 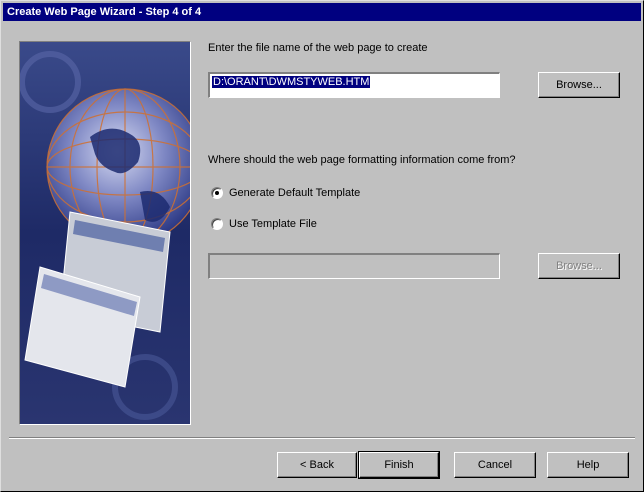 What do you see at coordinates (291, 82) in the screenshot?
I see `filename-value: D:\ORANT\DWMSTYWEB.HTM` at bounding box center [291, 82].